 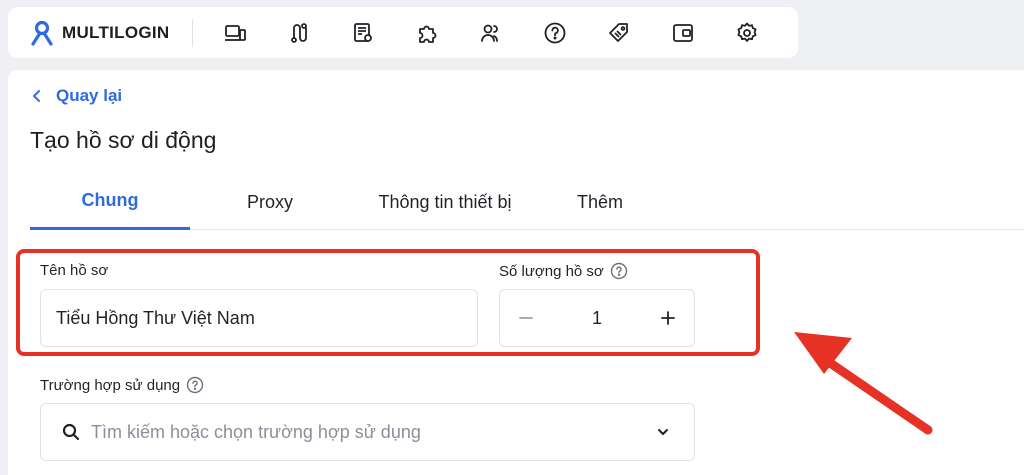 I want to click on minus-icon, so click(x=526, y=318).